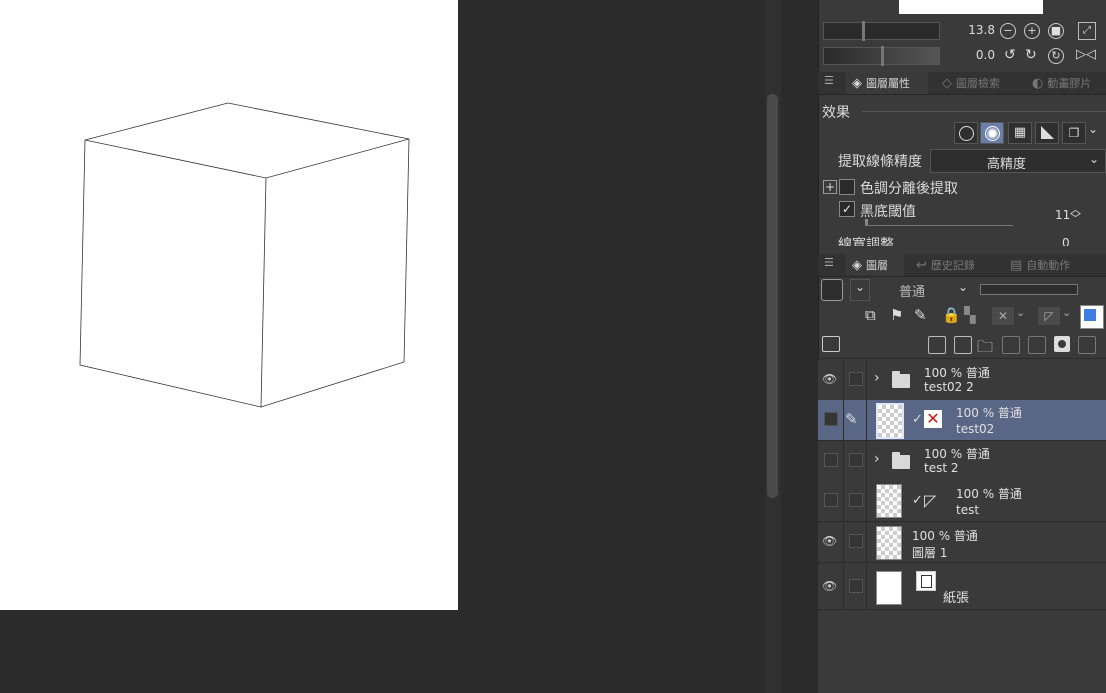 This screenshot has width=1106, height=693. Describe the element at coordinates (920, 315) in the screenshot. I see `draft-layer-icon: ✎` at that location.